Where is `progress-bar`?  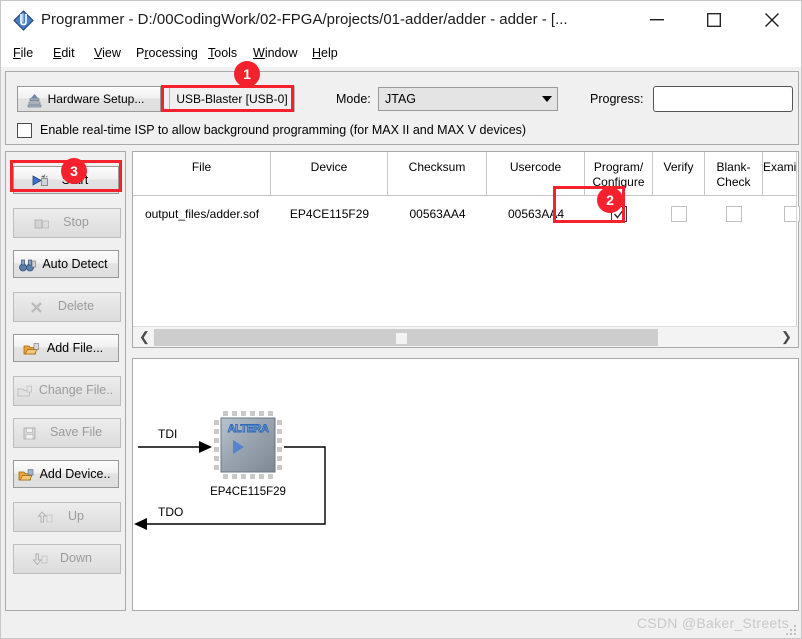
progress-bar is located at coordinates (723, 99).